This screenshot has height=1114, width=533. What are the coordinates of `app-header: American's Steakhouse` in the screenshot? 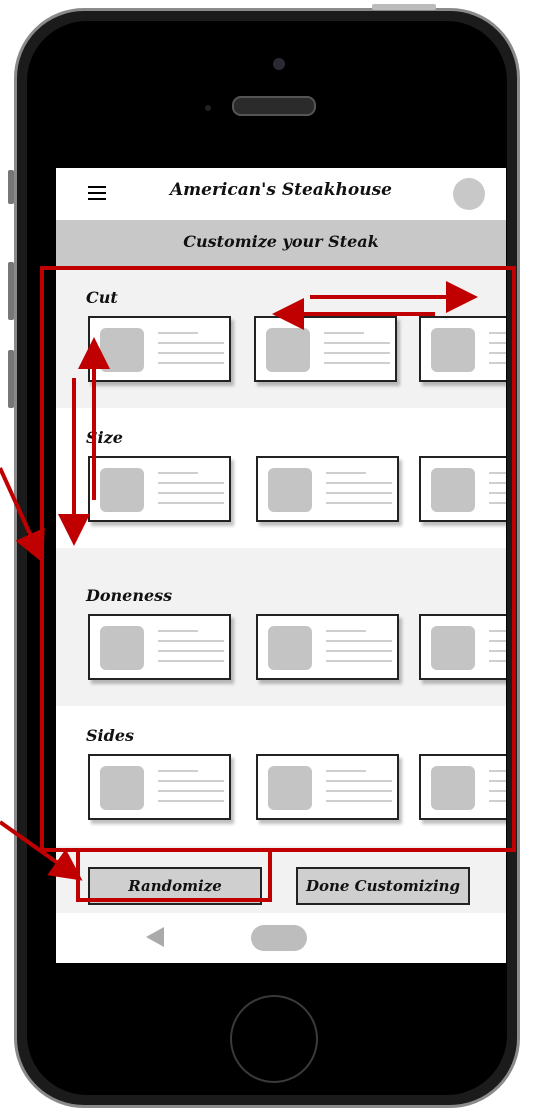 It's located at (281, 194).